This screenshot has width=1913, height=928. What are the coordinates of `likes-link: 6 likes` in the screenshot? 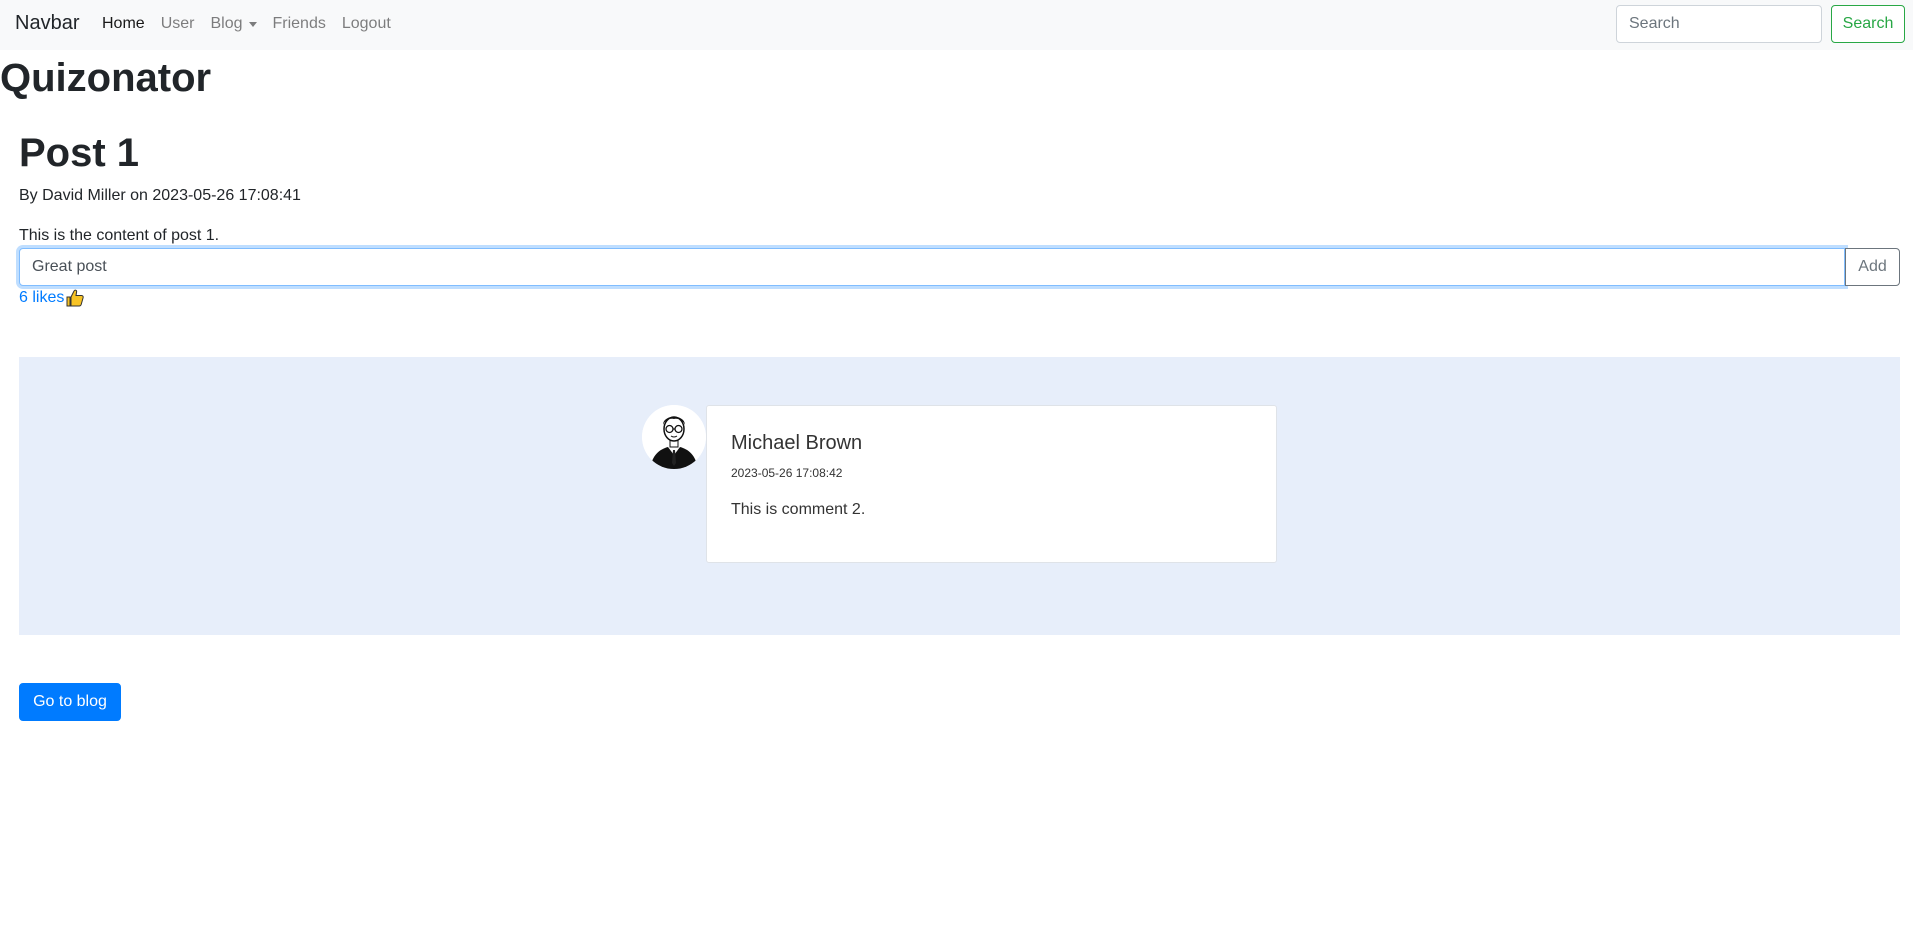 It's located at (52, 298).